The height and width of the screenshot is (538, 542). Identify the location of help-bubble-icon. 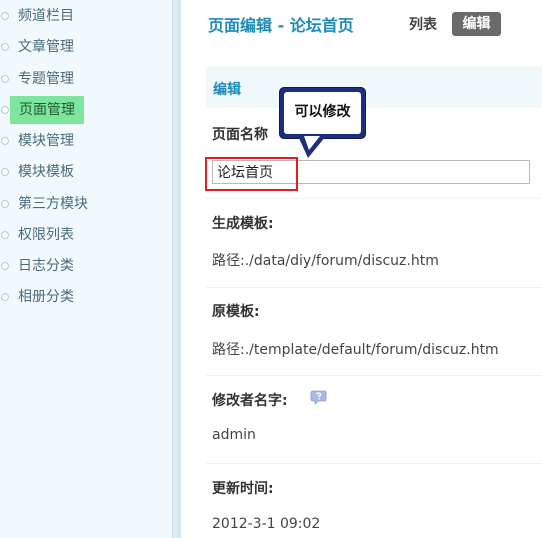
(318, 397).